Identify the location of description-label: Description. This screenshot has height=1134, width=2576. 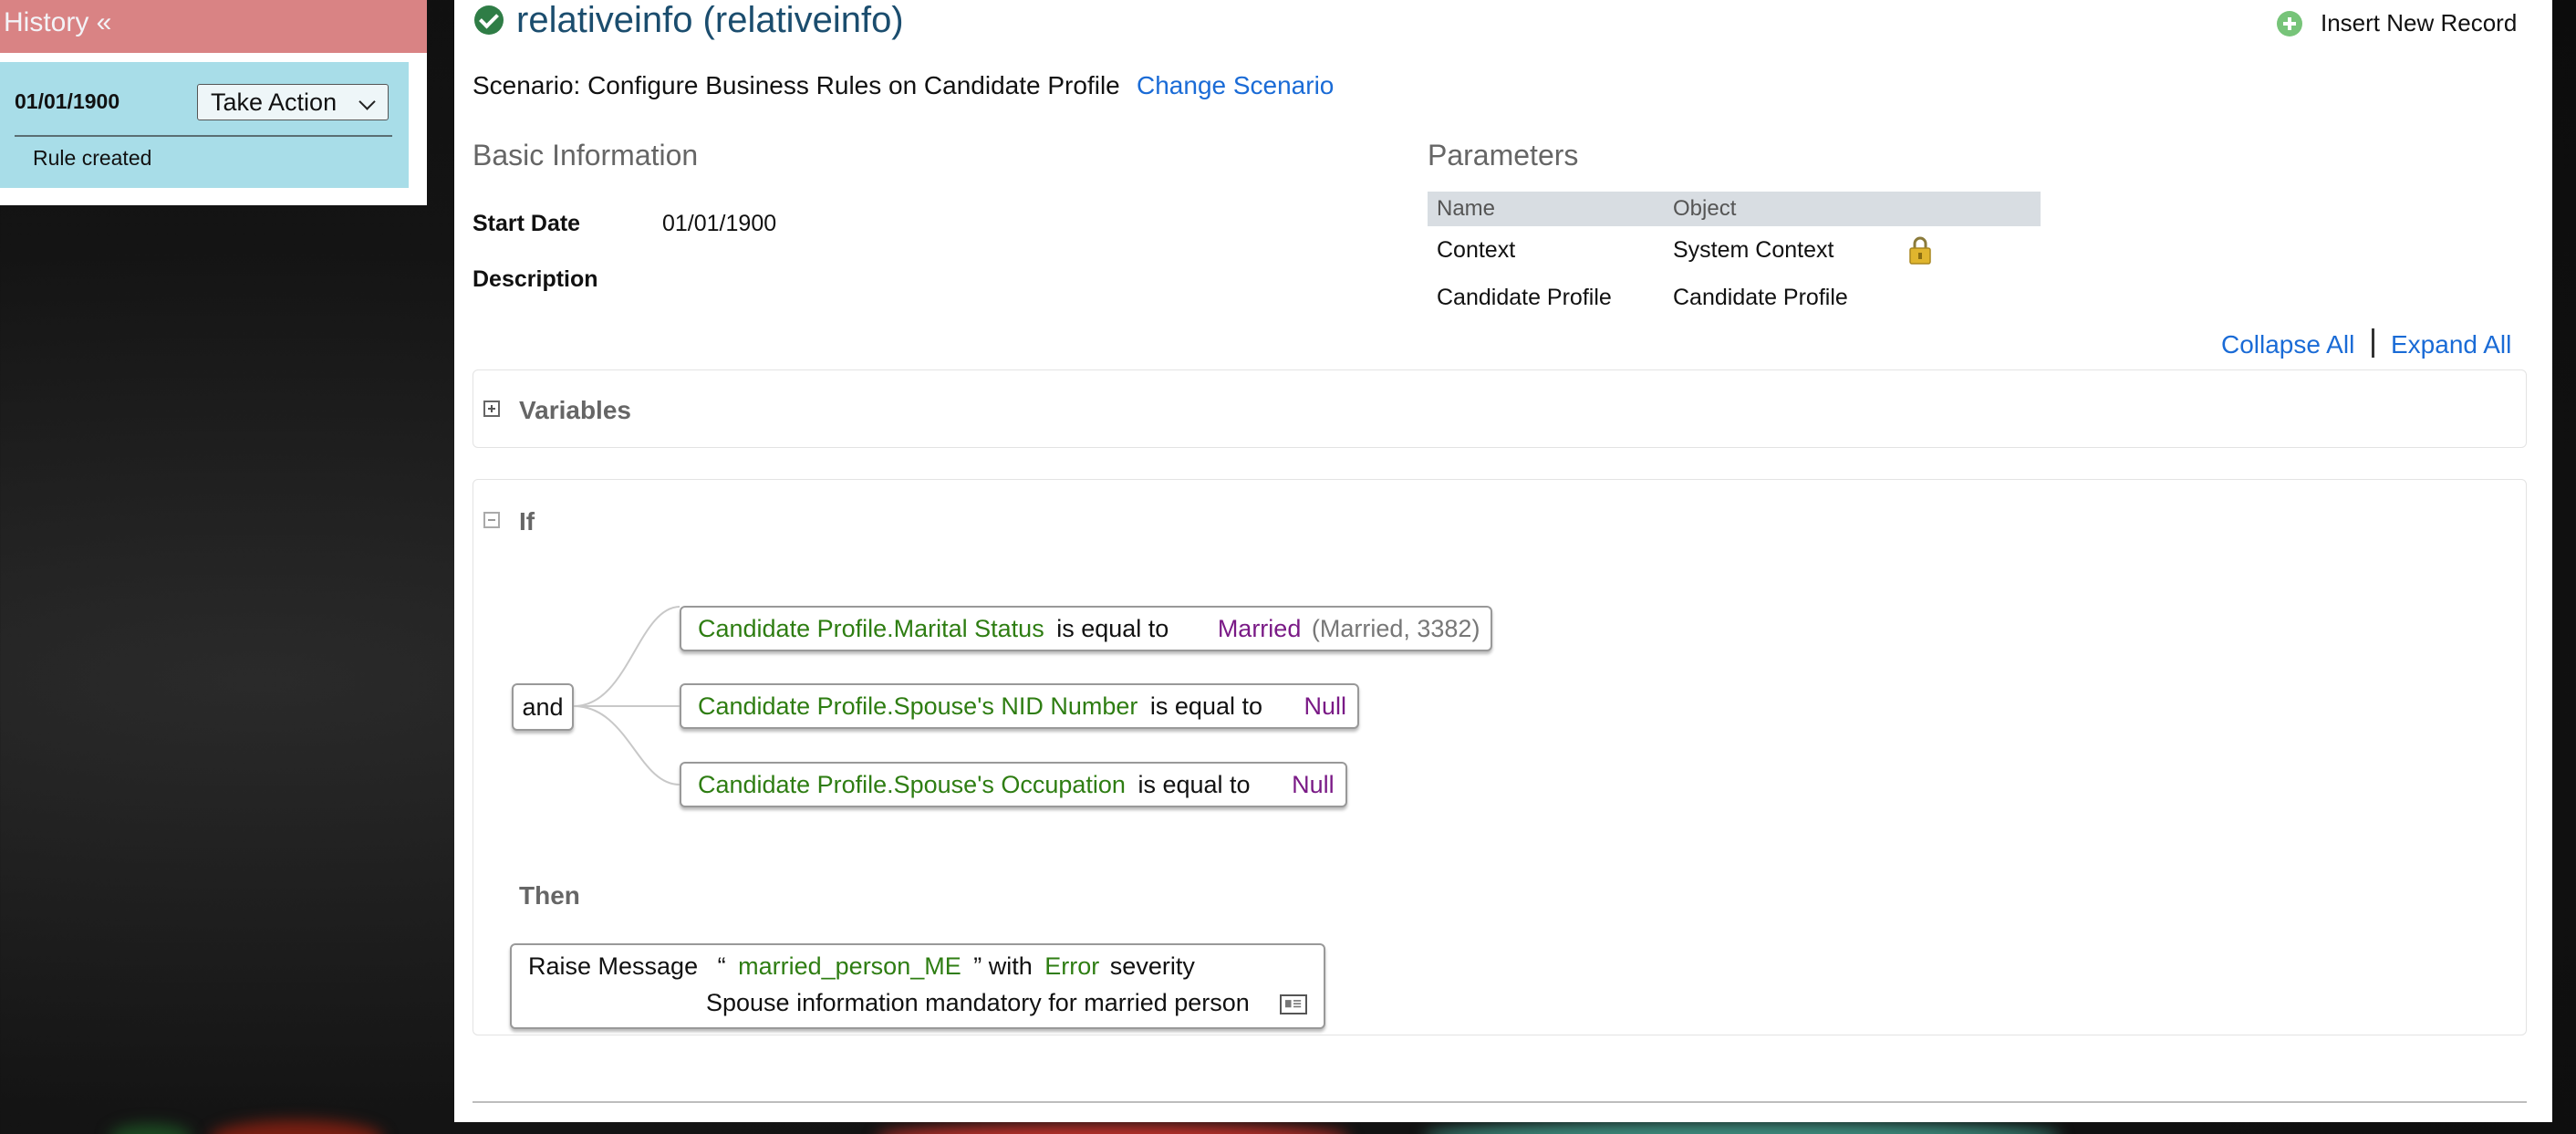
(535, 279).